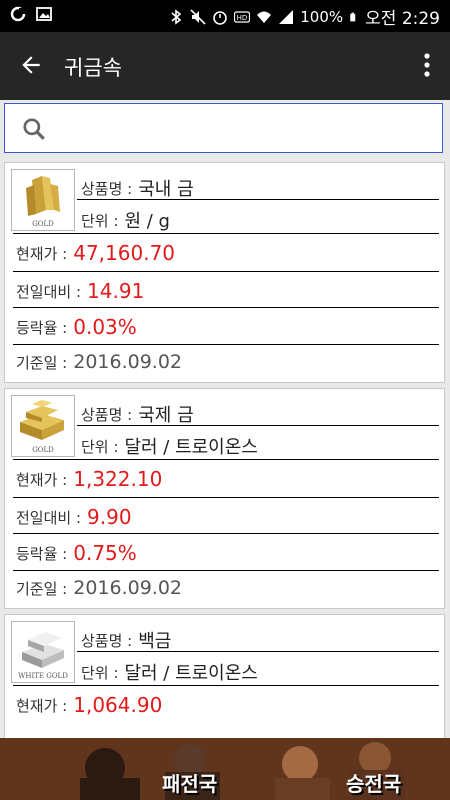  What do you see at coordinates (105, 553) in the screenshot?
I see `item-rate: 0.75%` at bounding box center [105, 553].